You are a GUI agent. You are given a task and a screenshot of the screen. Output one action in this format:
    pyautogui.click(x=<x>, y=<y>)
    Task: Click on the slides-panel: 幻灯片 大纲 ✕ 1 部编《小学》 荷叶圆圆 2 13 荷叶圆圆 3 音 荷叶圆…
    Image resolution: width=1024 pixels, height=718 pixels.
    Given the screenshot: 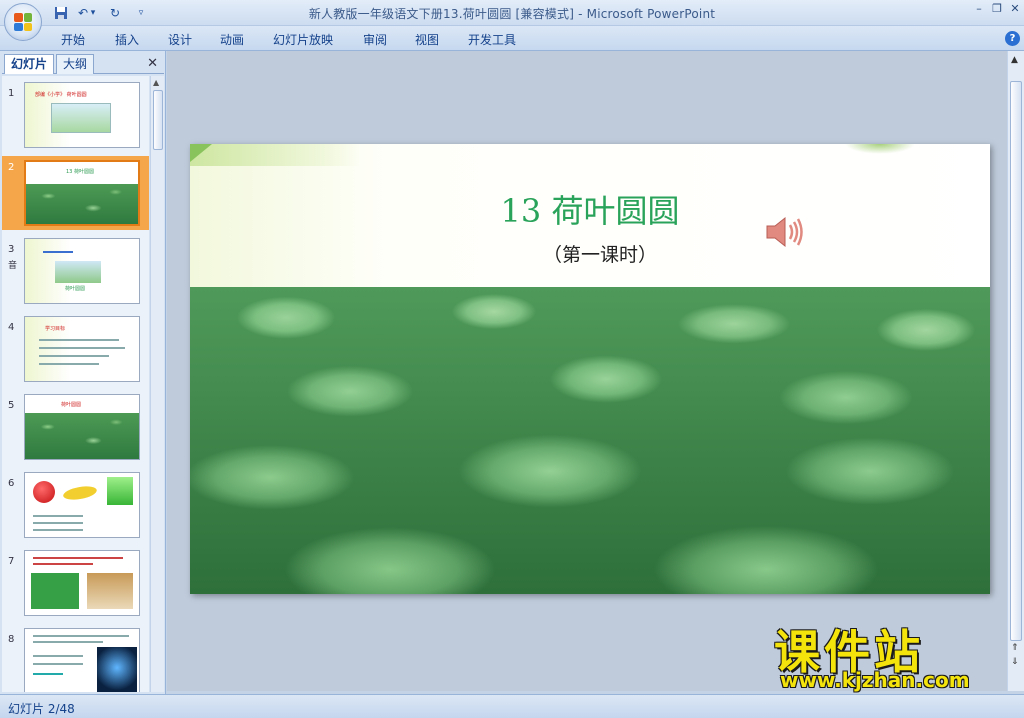 What is the action you would take?
    pyautogui.click(x=83, y=372)
    